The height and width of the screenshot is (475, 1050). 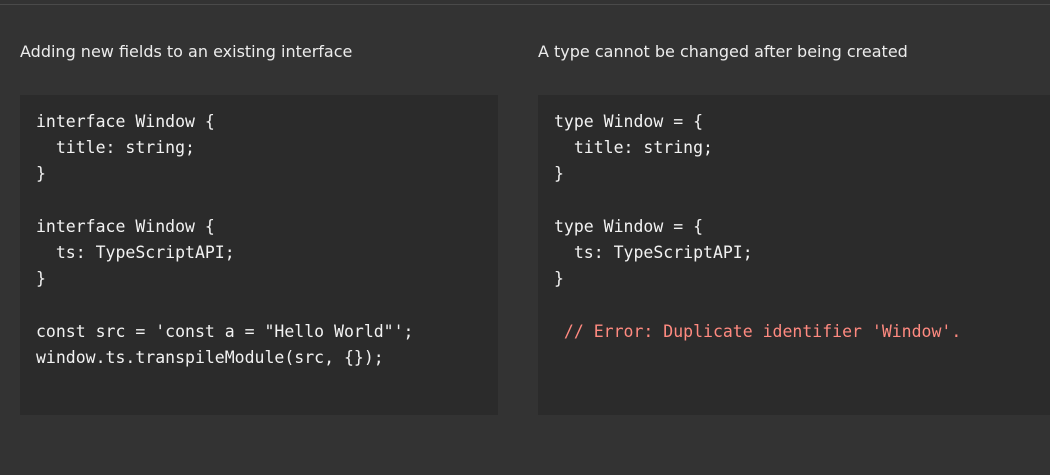 What do you see at coordinates (210, 357) in the screenshot?
I see `code-line: window.ts.transpileModule(src, {});` at bounding box center [210, 357].